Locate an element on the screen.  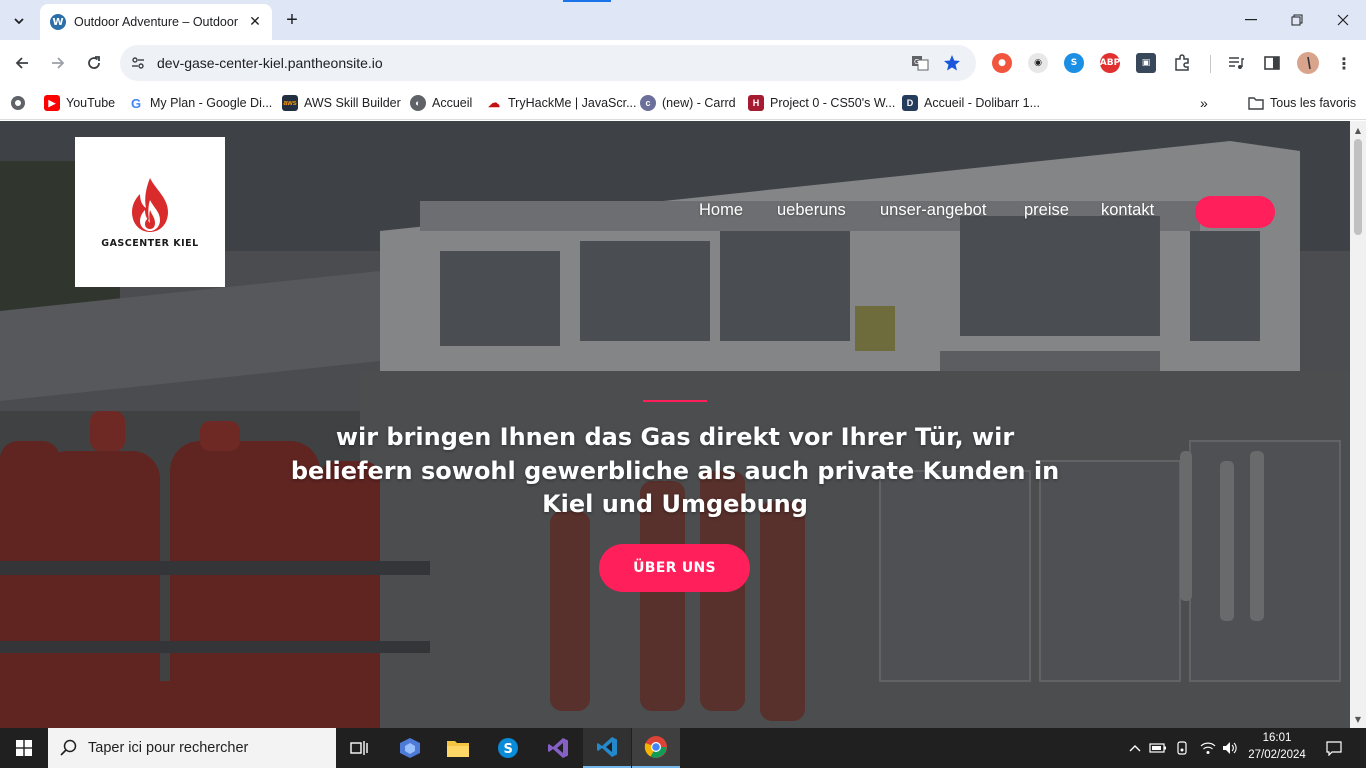
notifications-icon is located at coordinates (1334, 748).